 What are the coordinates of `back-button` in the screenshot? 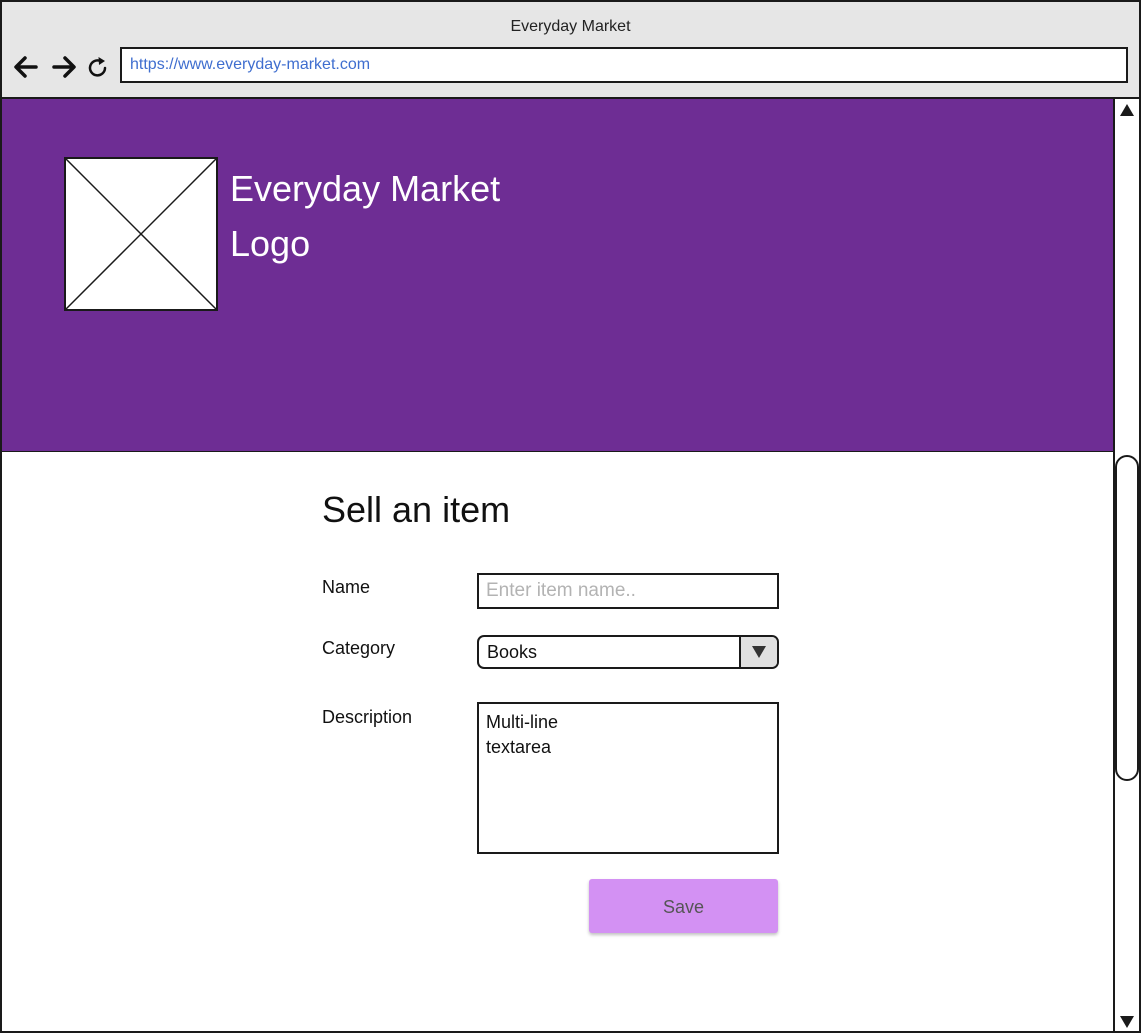 It's located at (26, 67).